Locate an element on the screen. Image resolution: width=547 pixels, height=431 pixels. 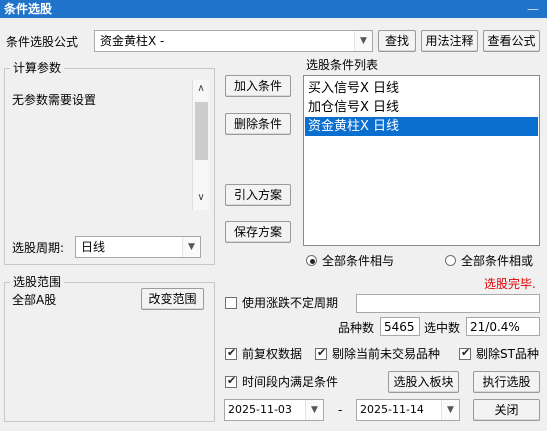
period-value: 日线 is located at coordinates (93, 247).